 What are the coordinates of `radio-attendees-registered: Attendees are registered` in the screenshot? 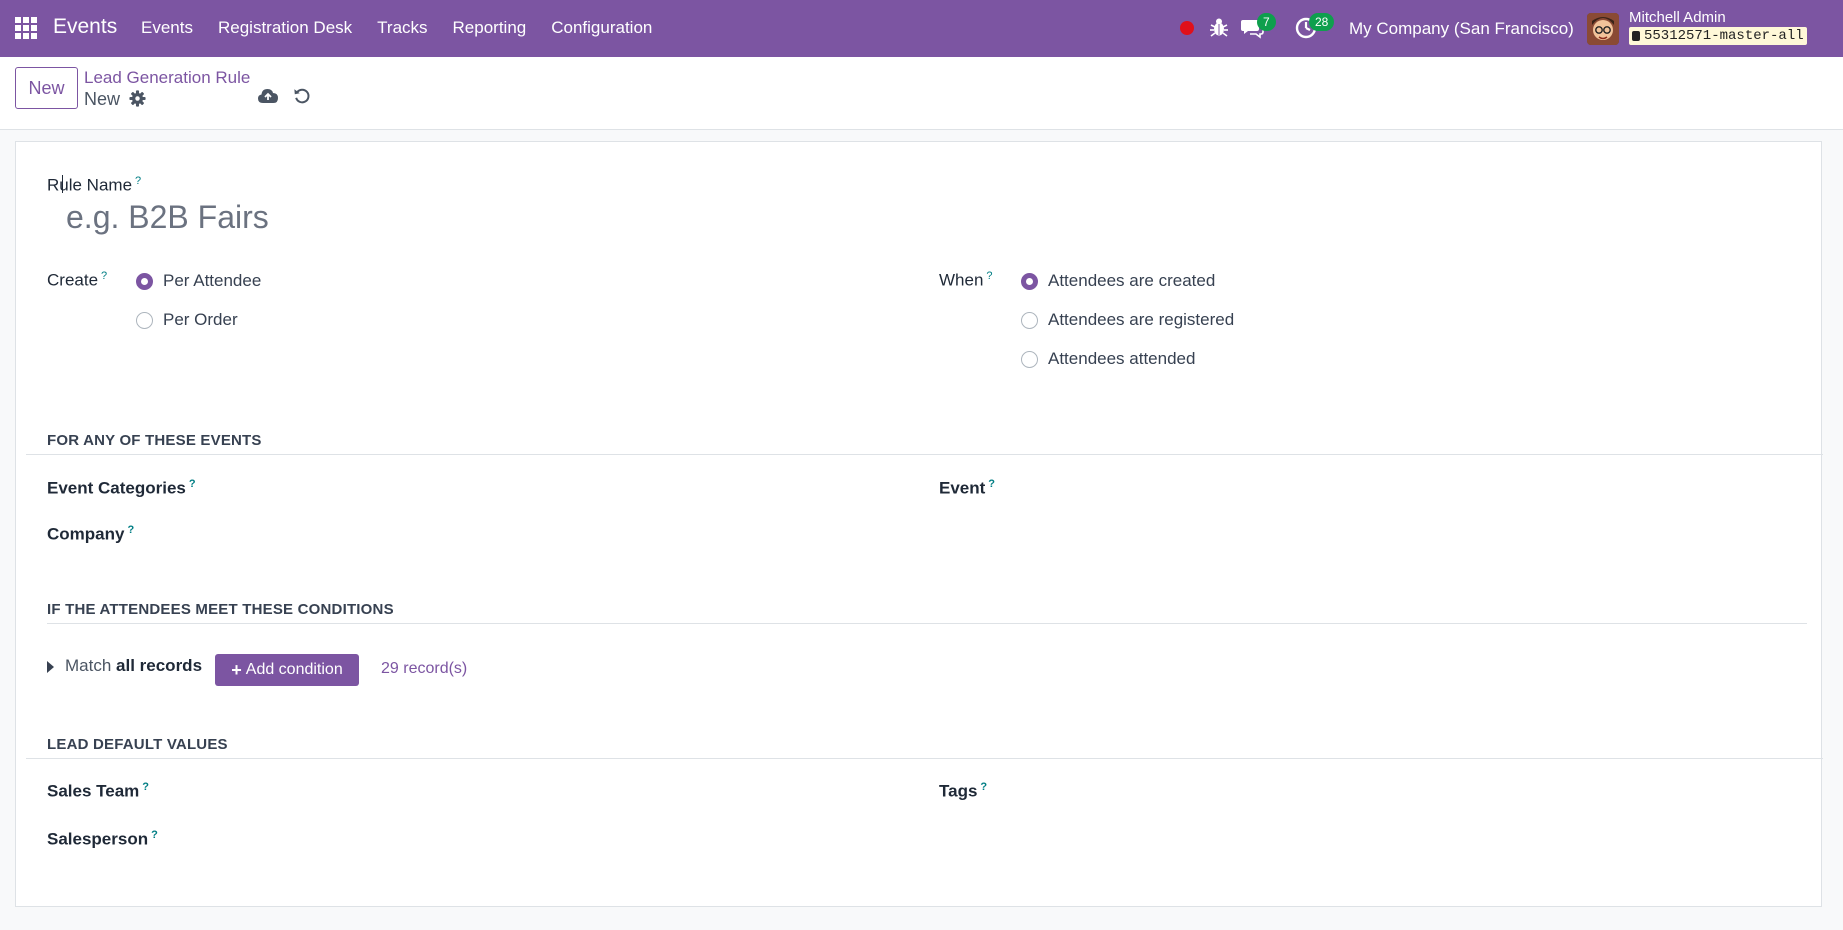 It's located at (1127, 320).